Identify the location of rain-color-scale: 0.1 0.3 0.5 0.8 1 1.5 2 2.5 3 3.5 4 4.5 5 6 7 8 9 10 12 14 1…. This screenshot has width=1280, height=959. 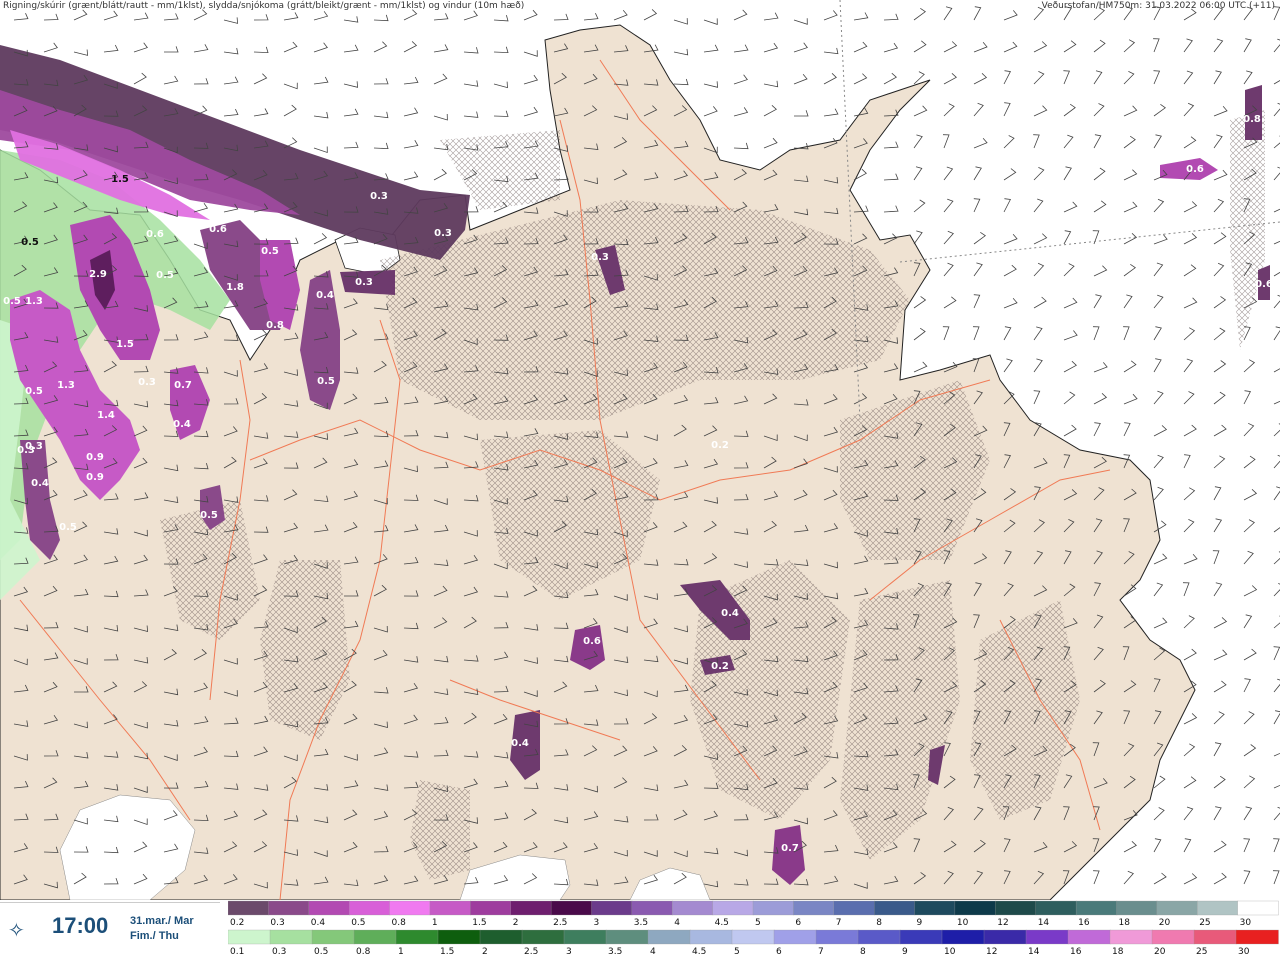
(753, 943).